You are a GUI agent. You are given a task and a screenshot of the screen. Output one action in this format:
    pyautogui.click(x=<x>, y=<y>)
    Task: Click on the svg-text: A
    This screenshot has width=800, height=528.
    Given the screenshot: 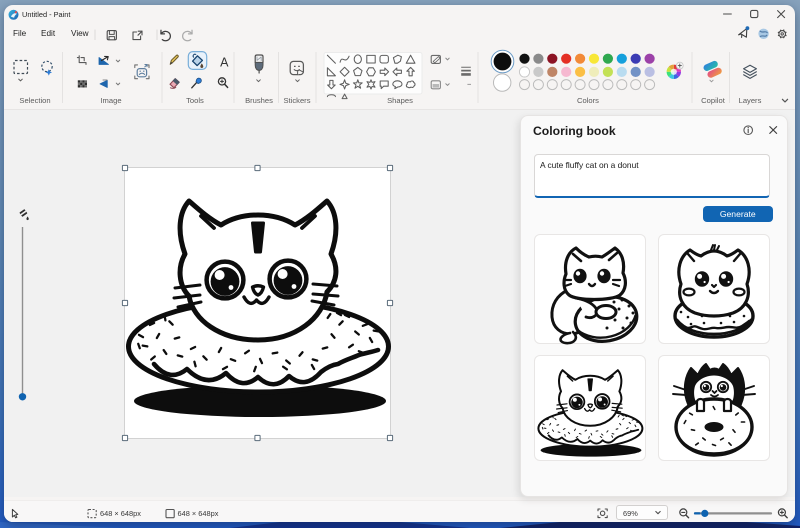 What is the action you would take?
    pyautogui.click(x=224, y=63)
    